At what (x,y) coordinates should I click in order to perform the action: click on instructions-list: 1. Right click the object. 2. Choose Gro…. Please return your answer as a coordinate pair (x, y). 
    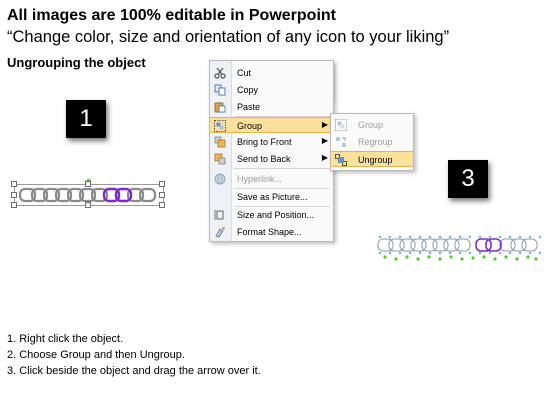
    Looking at the image, I should click on (134, 355).